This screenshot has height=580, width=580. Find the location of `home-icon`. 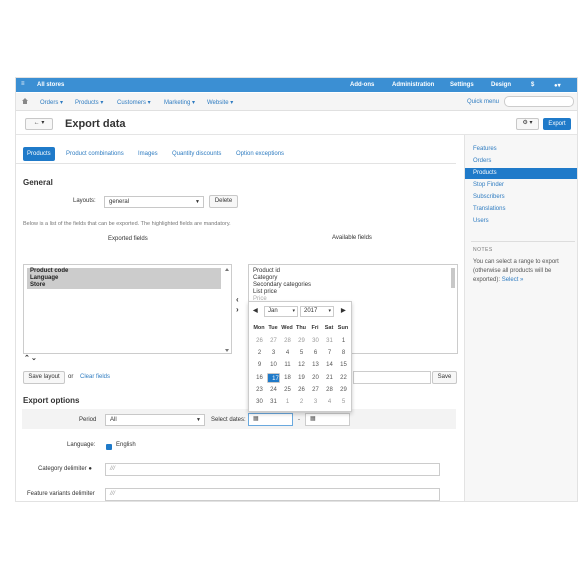

home-icon is located at coordinates (25, 101).